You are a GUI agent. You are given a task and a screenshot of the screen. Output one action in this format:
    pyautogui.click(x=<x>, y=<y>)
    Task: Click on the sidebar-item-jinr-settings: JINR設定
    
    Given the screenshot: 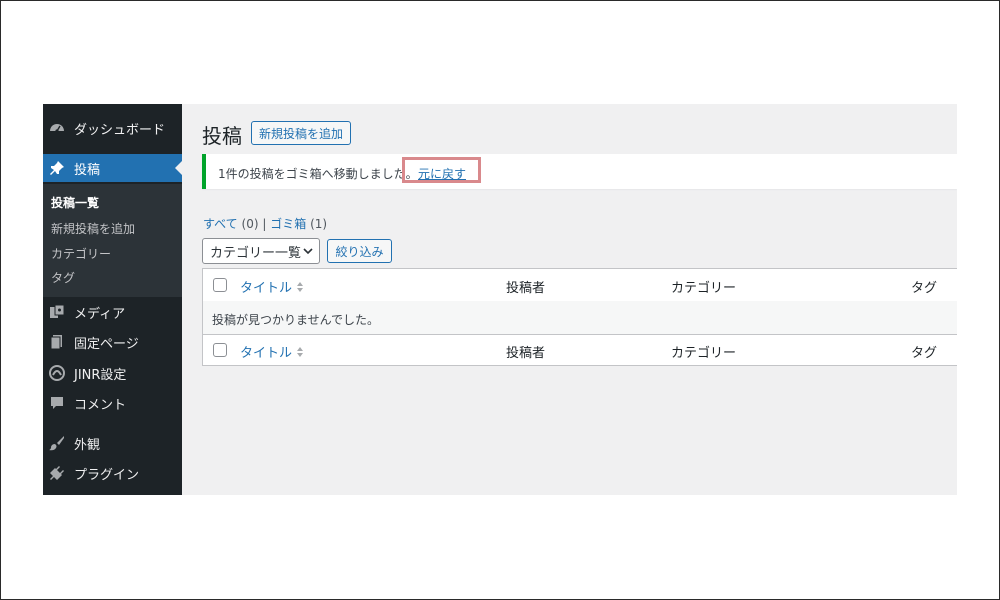 What is the action you would take?
    pyautogui.click(x=112, y=373)
    